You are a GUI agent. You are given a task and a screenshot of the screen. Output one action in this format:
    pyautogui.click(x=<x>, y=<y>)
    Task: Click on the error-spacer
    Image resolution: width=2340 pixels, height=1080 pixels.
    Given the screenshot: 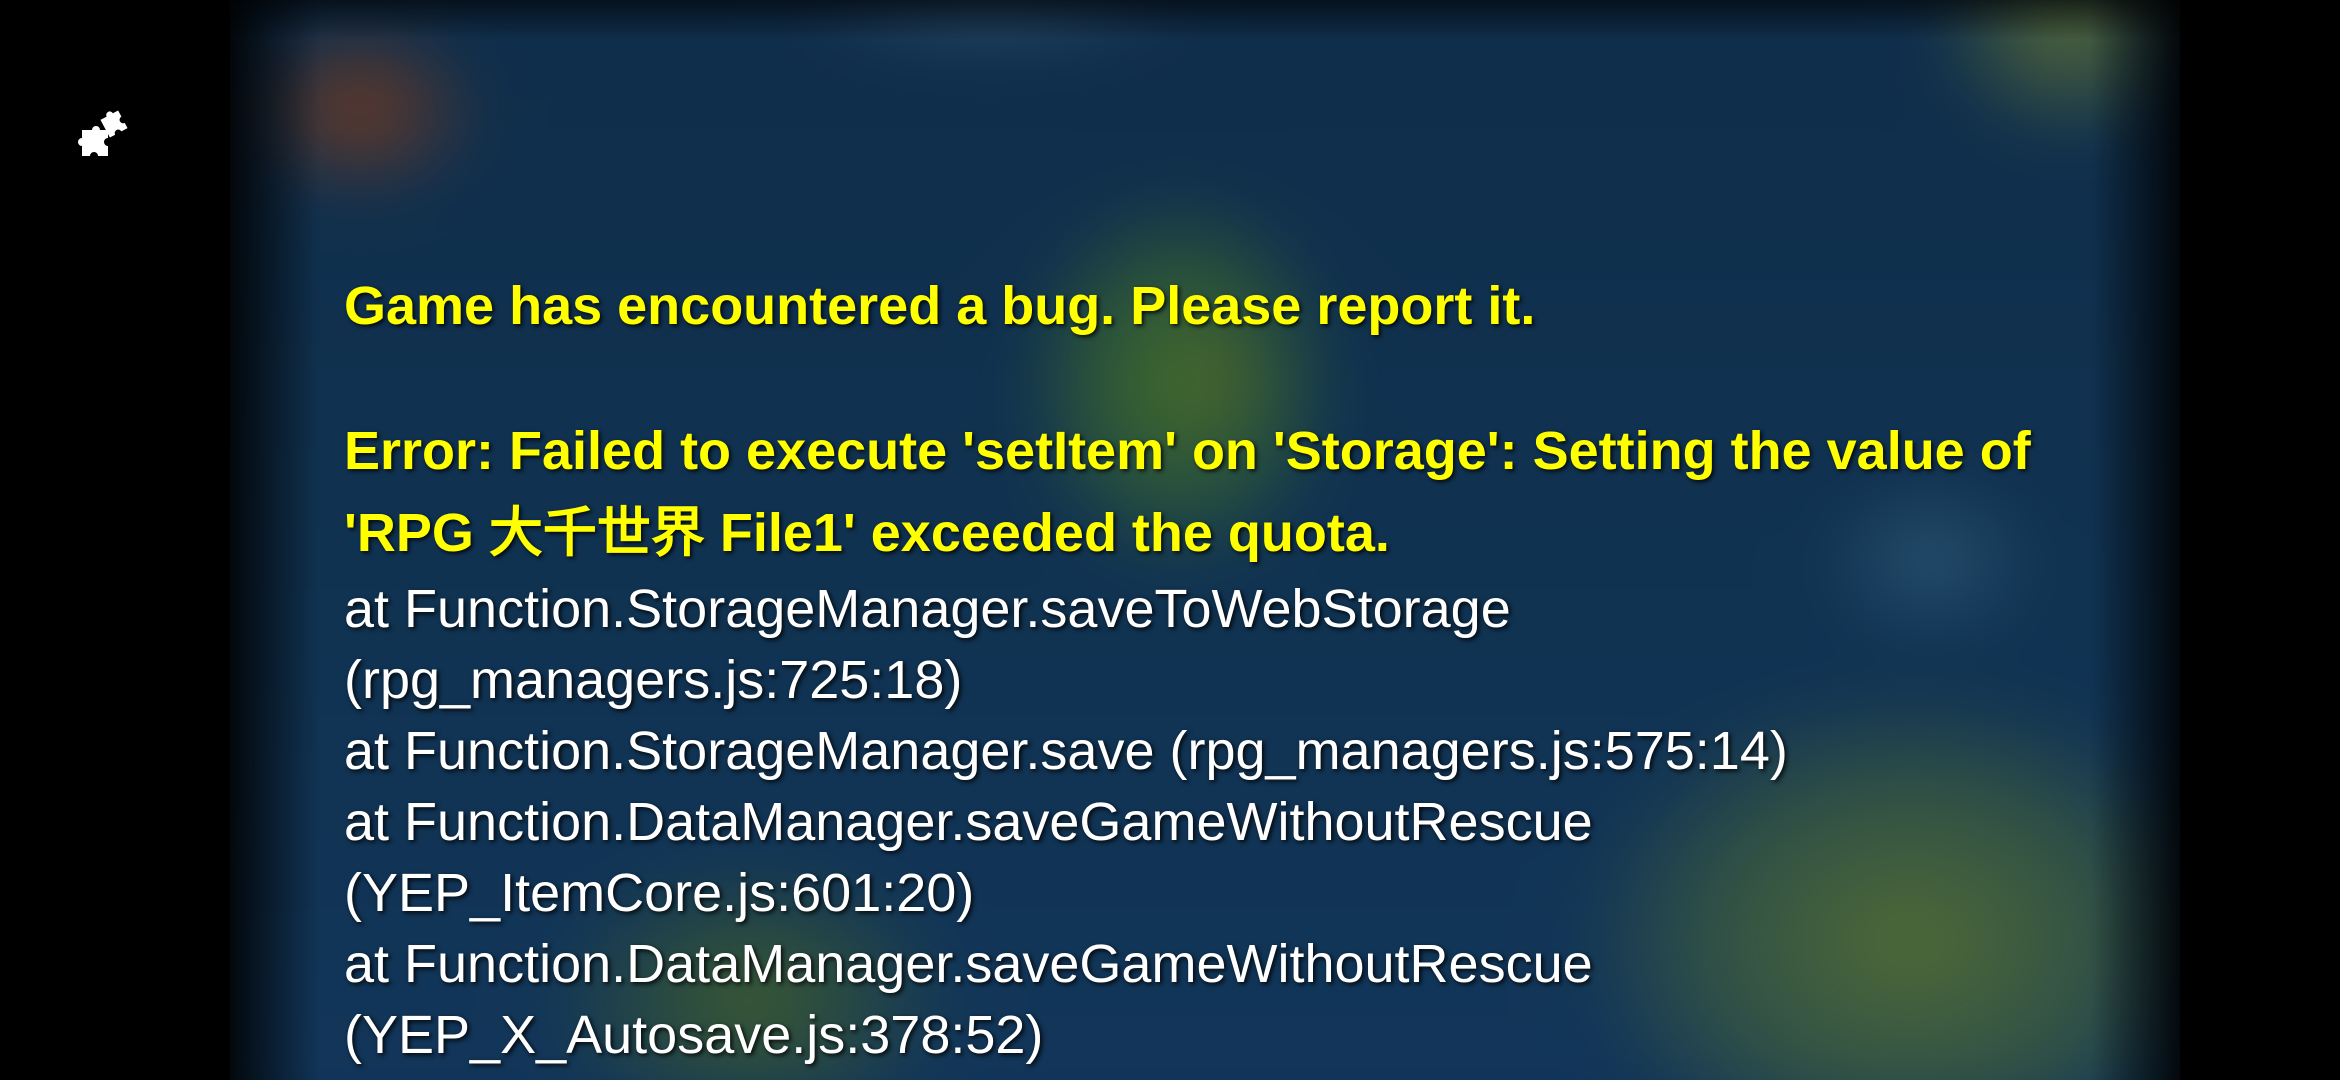 What is the action you would take?
    pyautogui.click(x=1244, y=377)
    